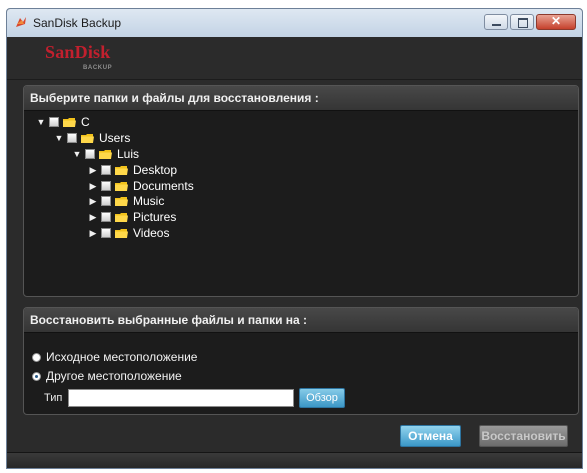  Describe the element at coordinates (114, 376) in the screenshot. I see `other-location-label: Другое местоположение` at that location.